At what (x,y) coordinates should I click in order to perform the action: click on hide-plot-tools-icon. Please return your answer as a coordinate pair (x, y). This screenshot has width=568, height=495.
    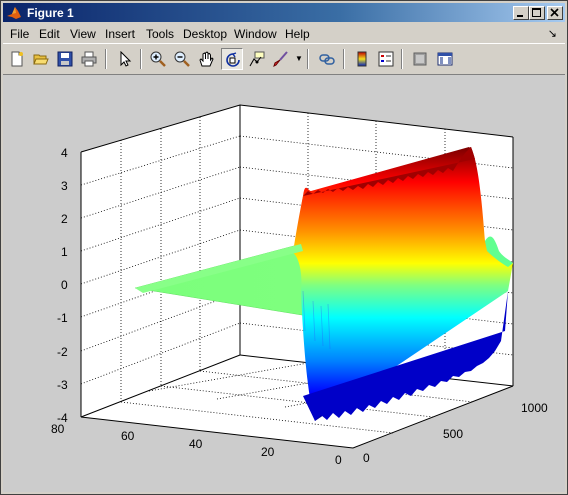
    Looking at the image, I should click on (420, 59).